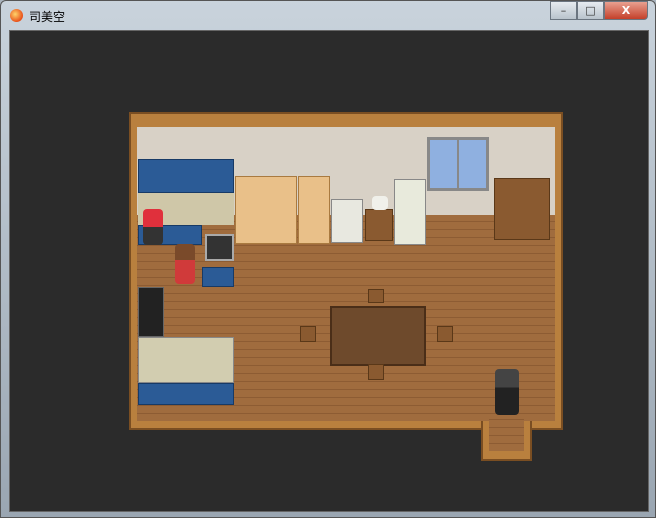 Image resolution: width=656 pixels, height=518 pixels. What do you see at coordinates (378, 336) in the screenshot?
I see `dining-table` at bounding box center [378, 336].